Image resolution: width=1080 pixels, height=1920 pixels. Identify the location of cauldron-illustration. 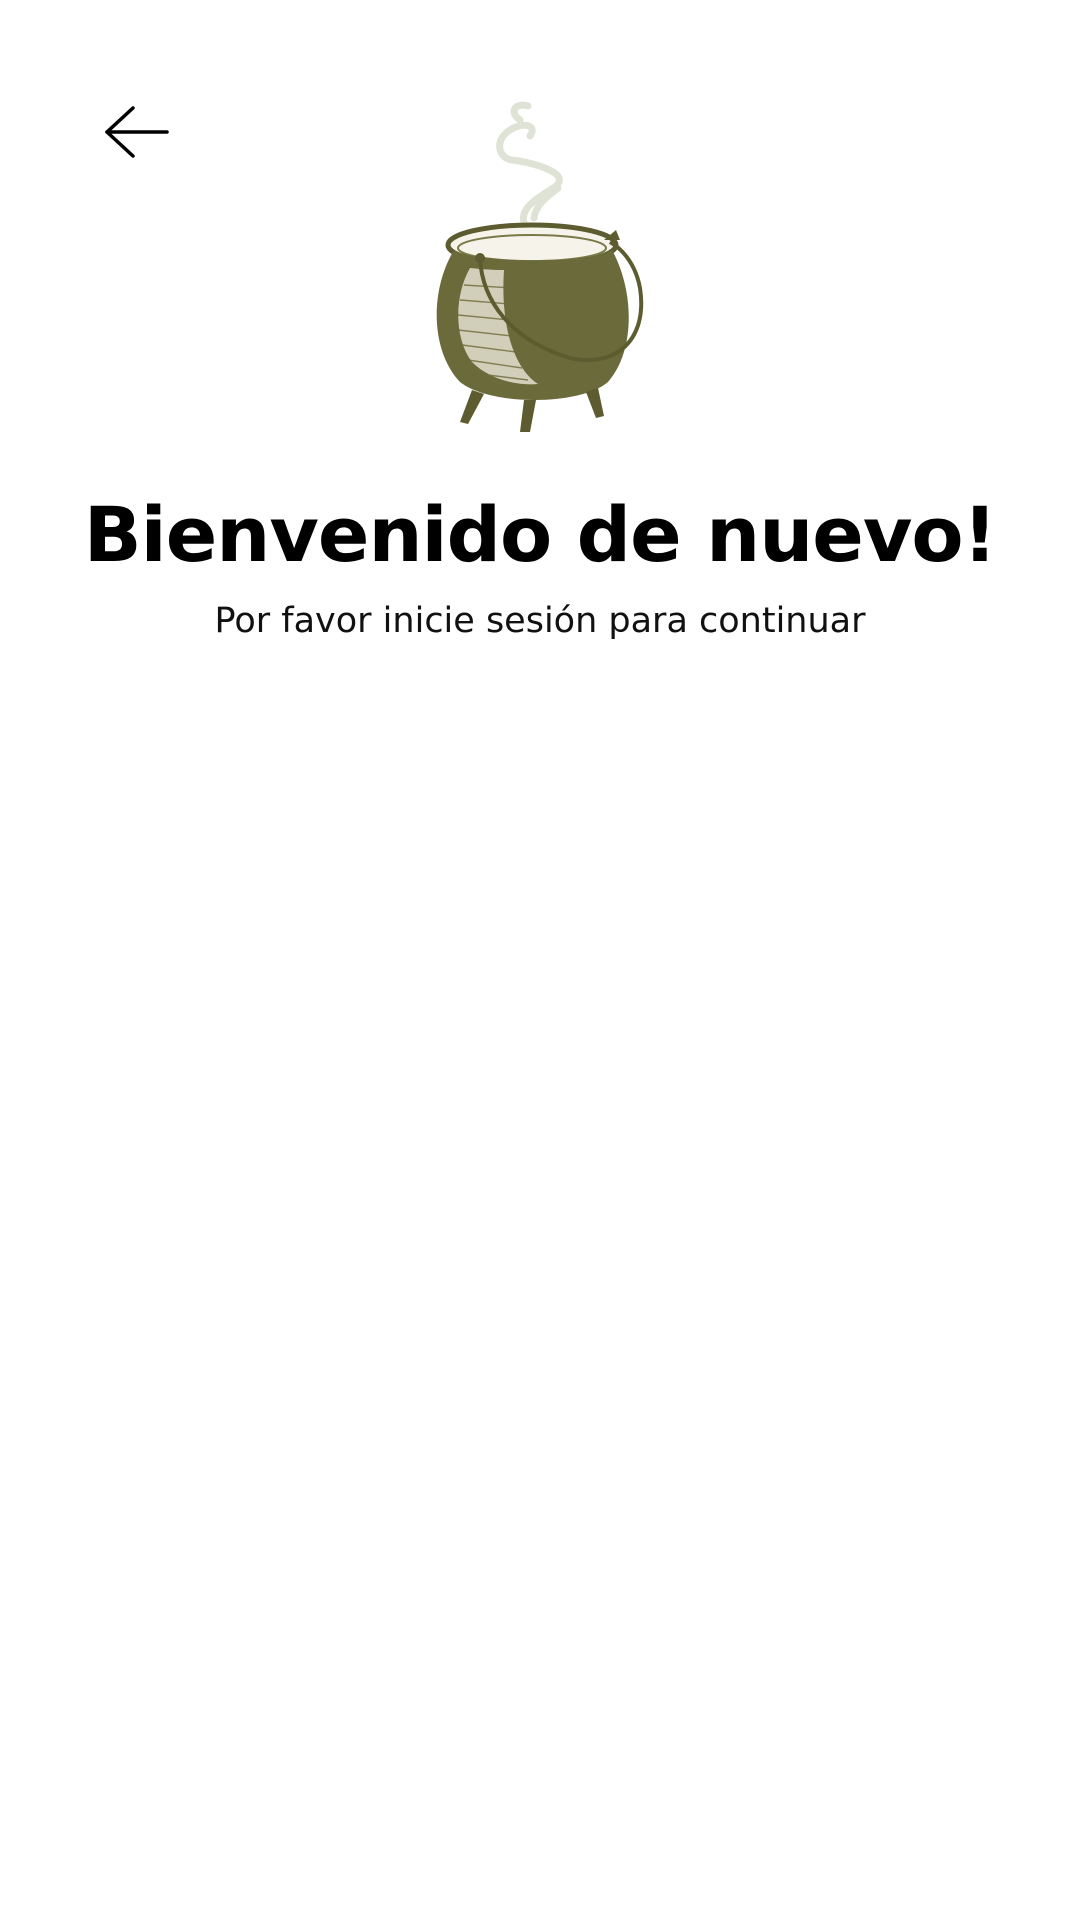
(540, 266).